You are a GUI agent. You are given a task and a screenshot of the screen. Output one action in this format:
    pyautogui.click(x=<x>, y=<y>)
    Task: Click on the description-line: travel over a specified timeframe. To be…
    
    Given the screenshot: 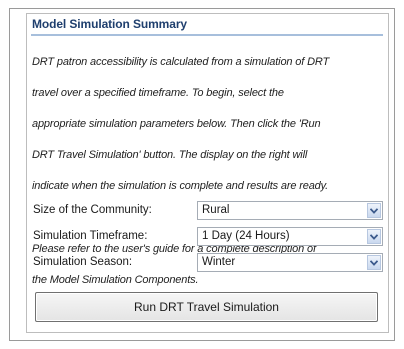 What is the action you would take?
    pyautogui.click(x=158, y=92)
    